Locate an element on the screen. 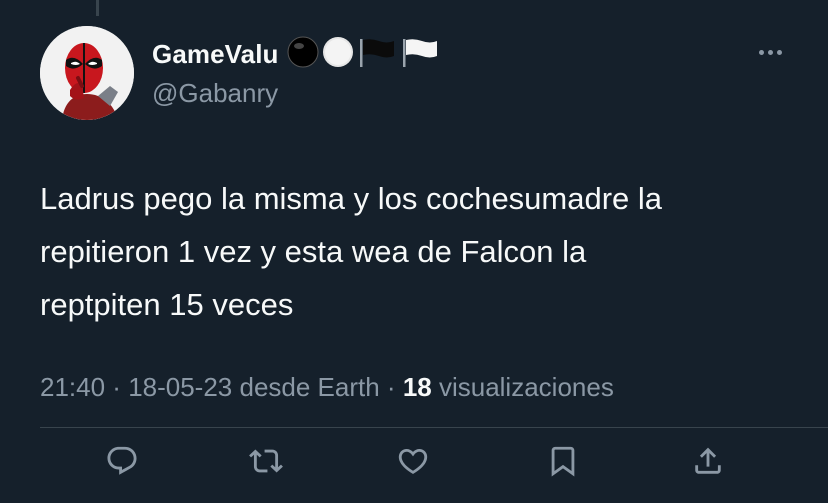 This screenshot has height=503, width=828. name-emojis is located at coordinates (363, 54).